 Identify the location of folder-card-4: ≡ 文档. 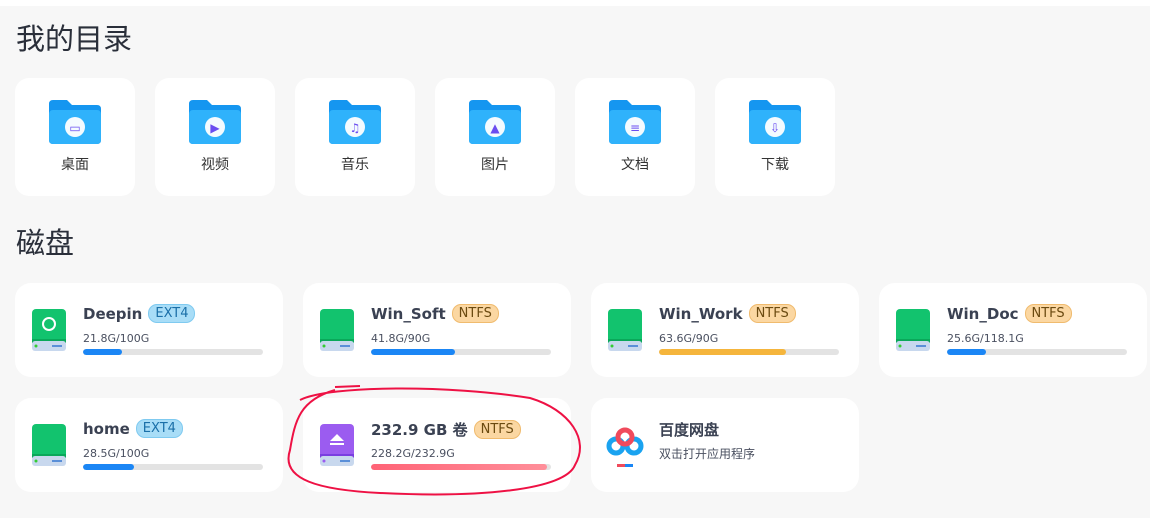
(635, 137).